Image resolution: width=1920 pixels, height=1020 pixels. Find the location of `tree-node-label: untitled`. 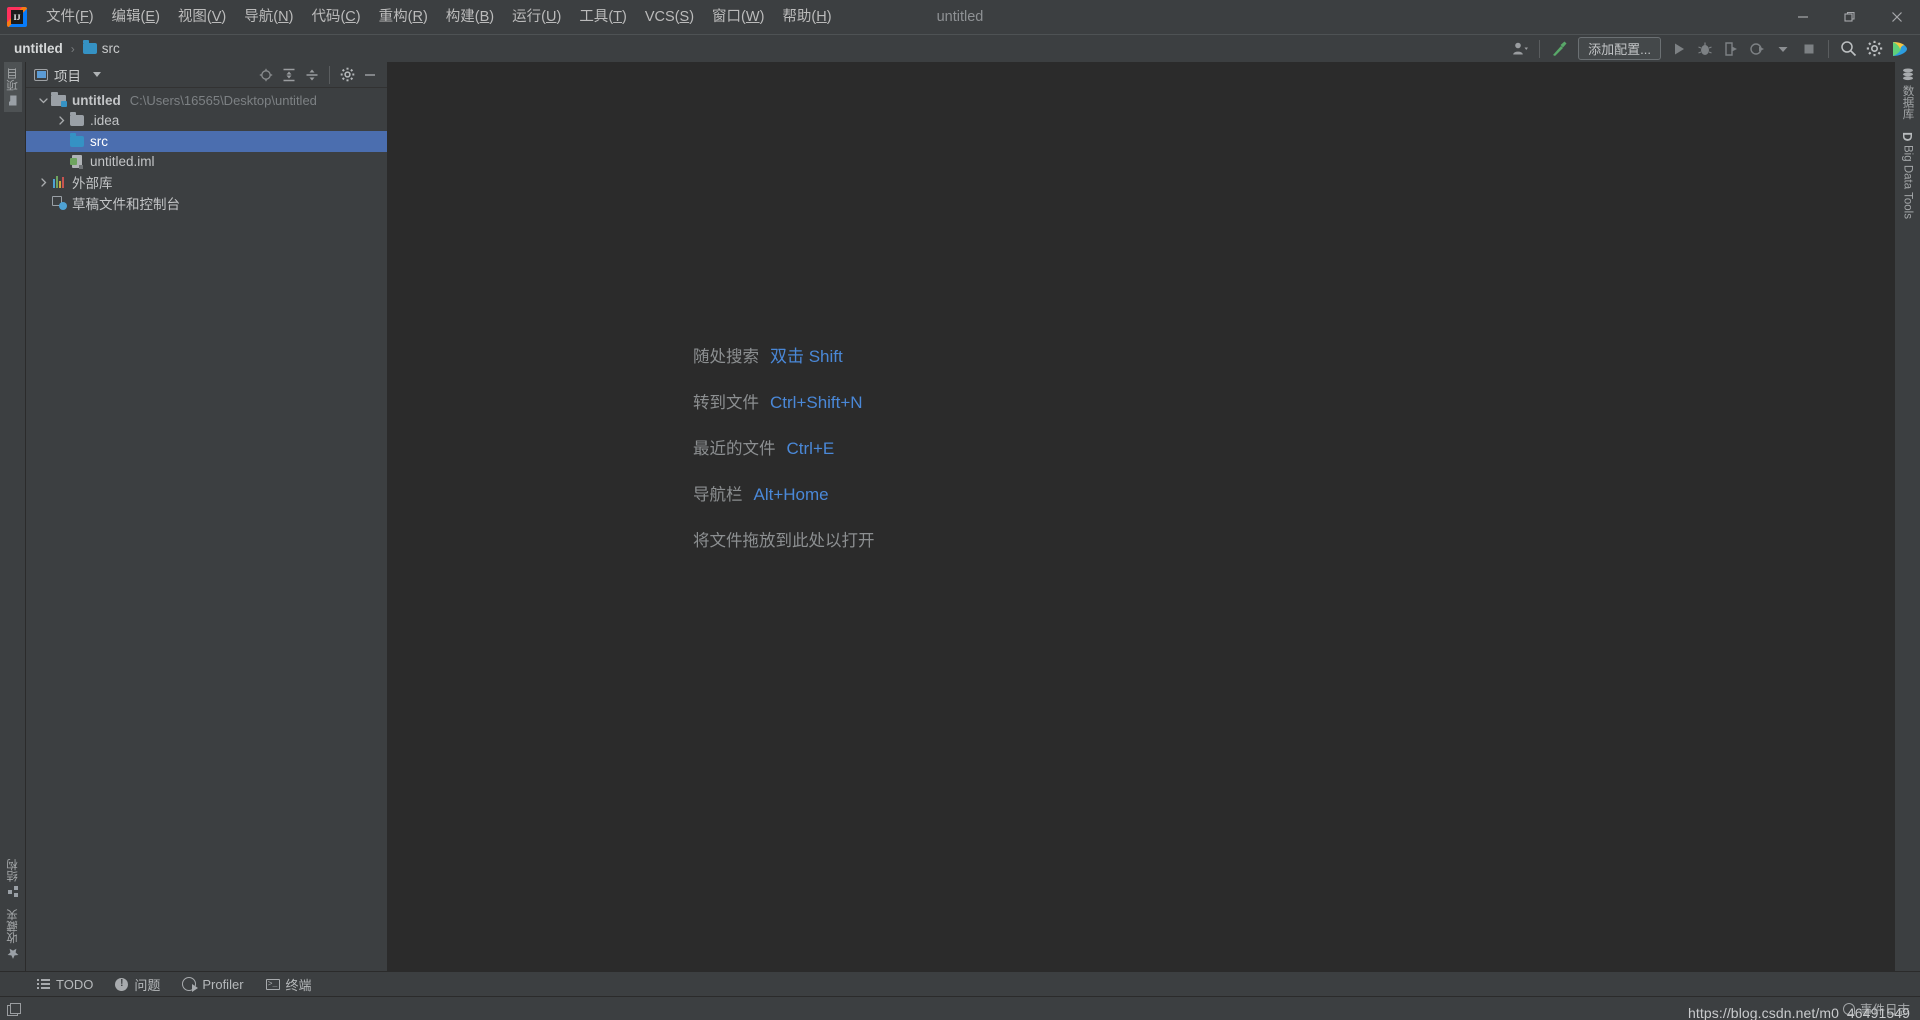

tree-node-label: untitled is located at coordinates (96, 100).